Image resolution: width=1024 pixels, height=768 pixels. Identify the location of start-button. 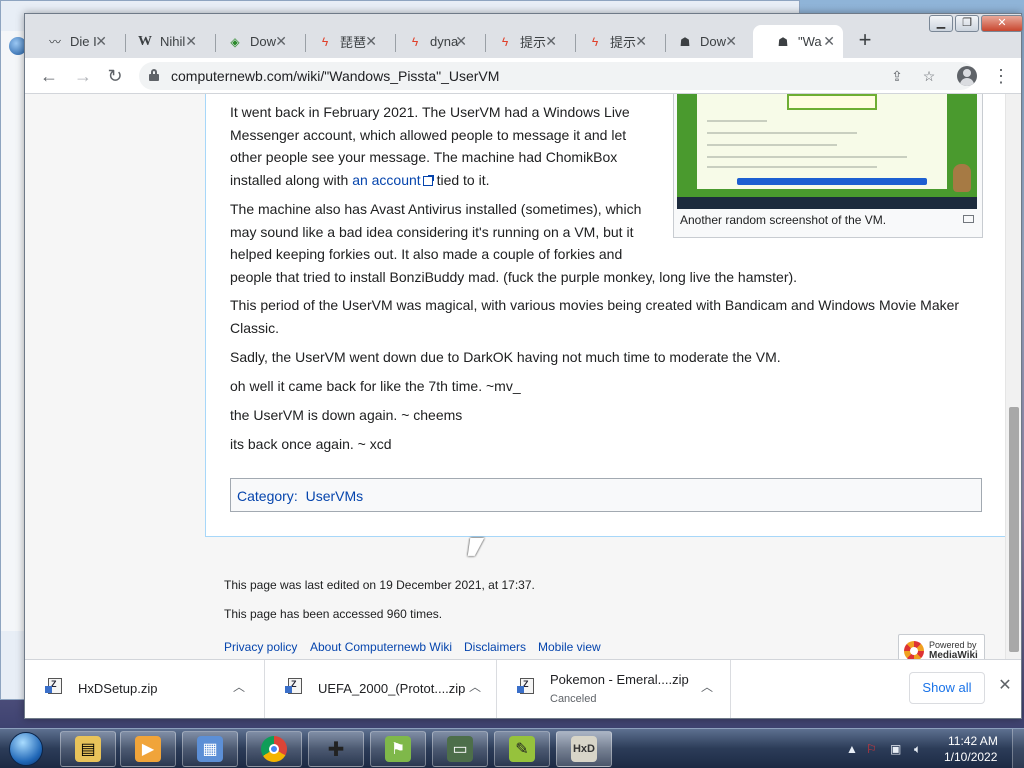
(25, 748).